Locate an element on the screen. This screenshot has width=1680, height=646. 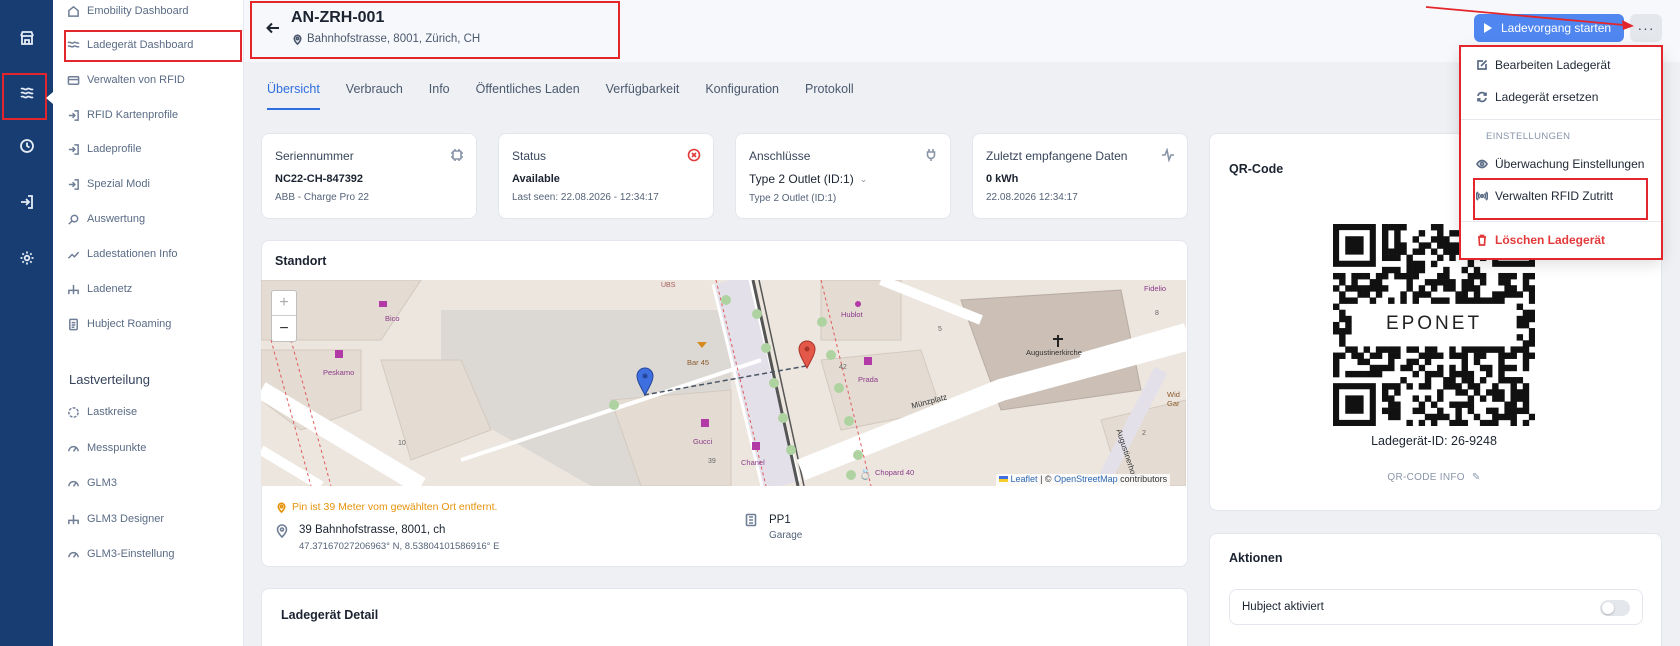
sidebar-item-hubject-roaming: Hubject Roaming is located at coordinates (119, 324).